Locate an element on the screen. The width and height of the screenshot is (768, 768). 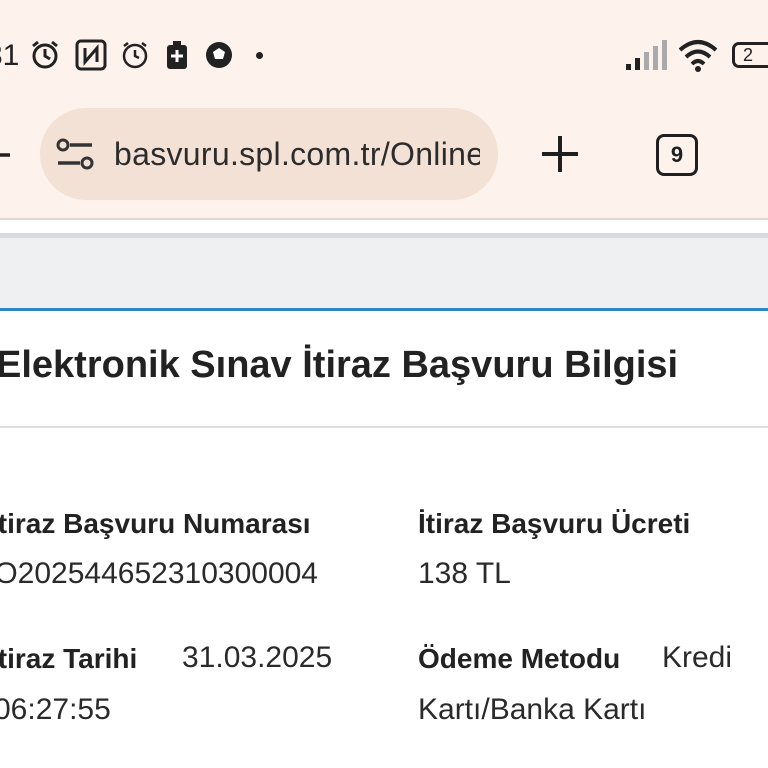
battery-level: 2 is located at coordinates (748, 55).